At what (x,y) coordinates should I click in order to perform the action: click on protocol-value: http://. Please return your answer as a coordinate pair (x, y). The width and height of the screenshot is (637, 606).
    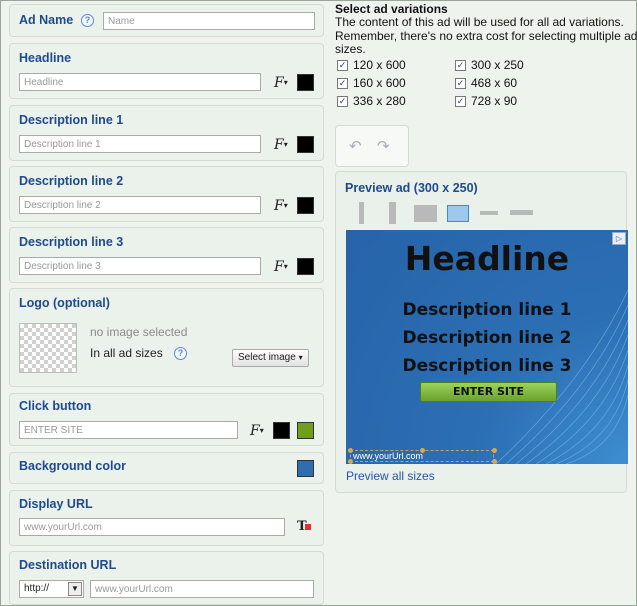
    Looking at the image, I should click on (37, 588).